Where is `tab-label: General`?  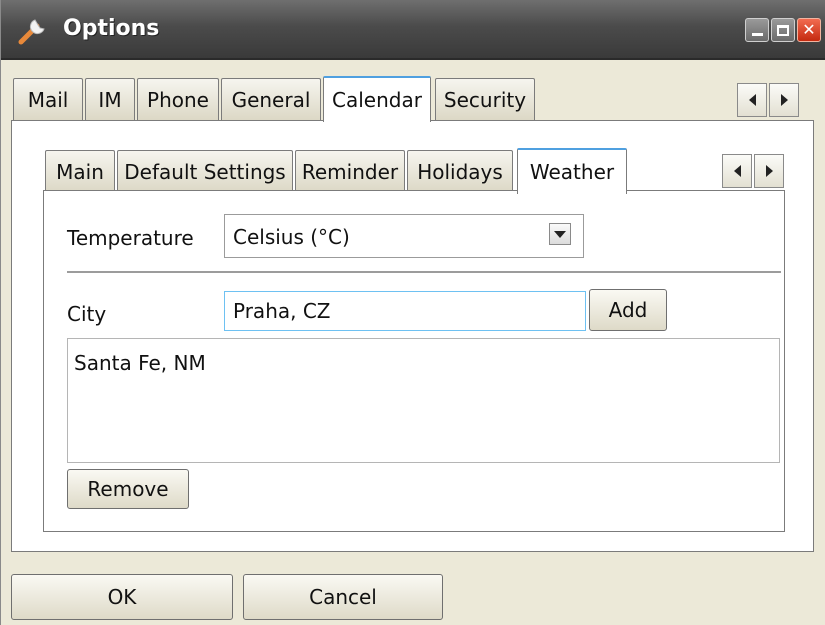
tab-label: General is located at coordinates (271, 99).